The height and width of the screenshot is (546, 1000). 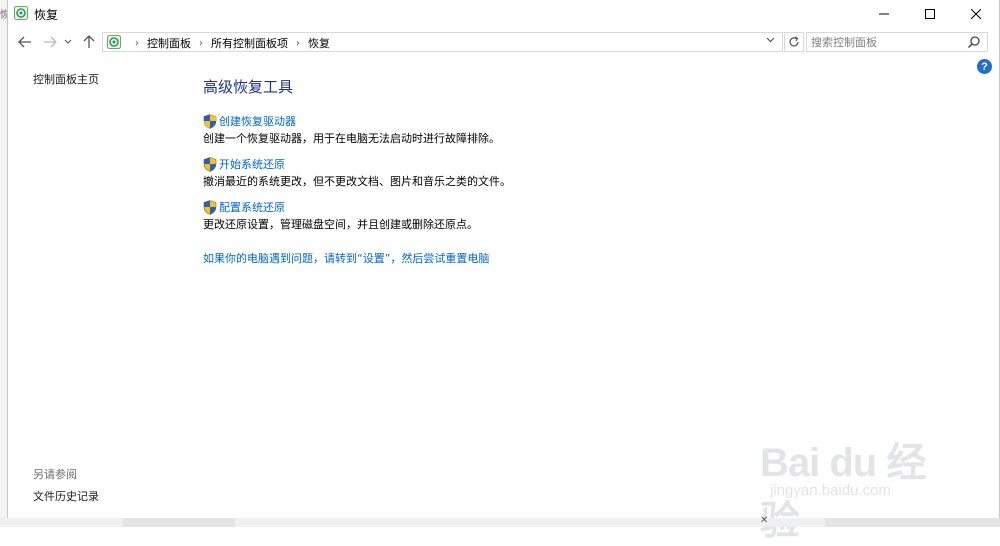 What do you see at coordinates (252, 207) in the screenshot?
I see `configure-system-restore-link: 配置系统还原` at bounding box center [252, 207].